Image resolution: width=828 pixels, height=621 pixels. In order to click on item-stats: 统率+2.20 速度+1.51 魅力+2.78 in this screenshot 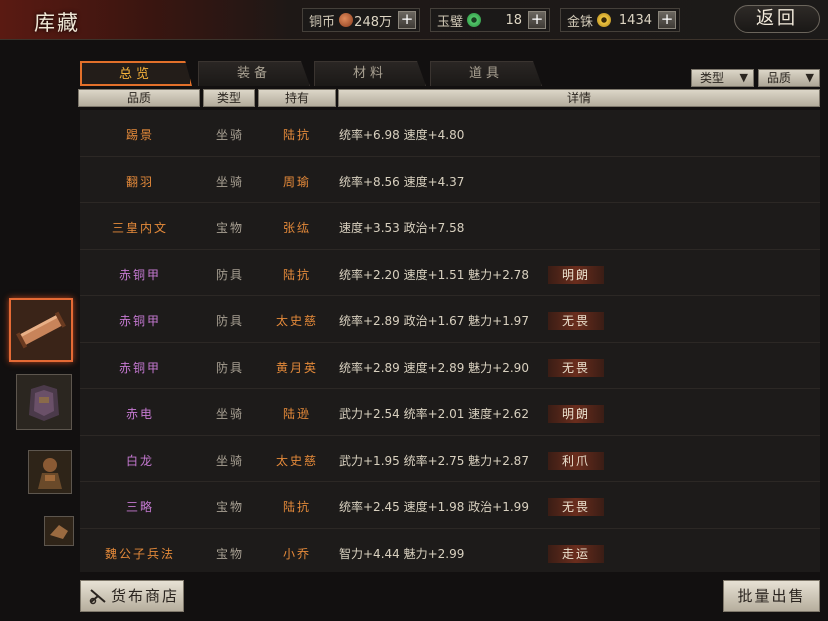, I will do `click(434, 274)`.